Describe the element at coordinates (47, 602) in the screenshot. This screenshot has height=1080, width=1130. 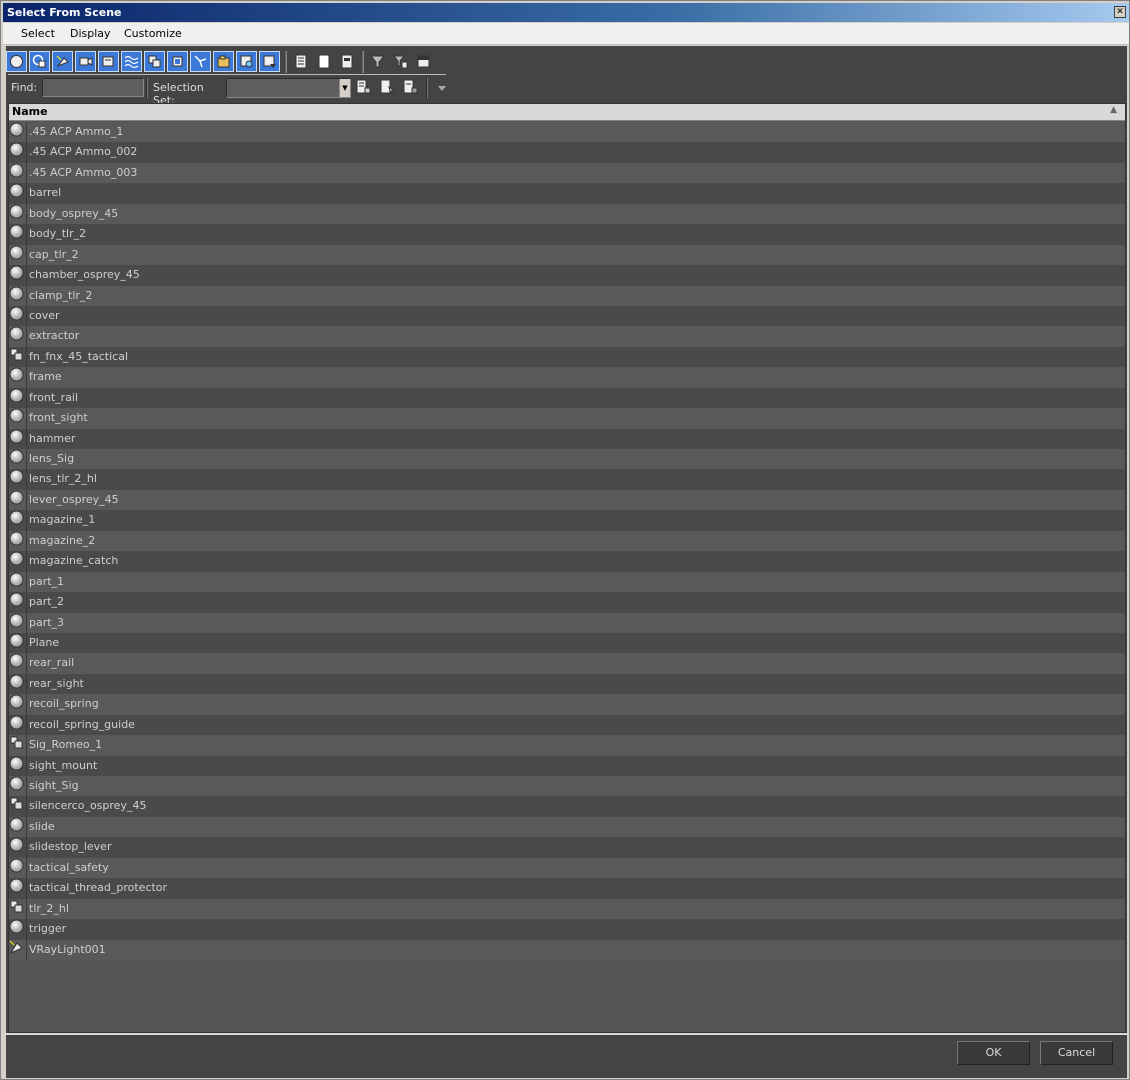
I see `item-name: part_2` at that location.